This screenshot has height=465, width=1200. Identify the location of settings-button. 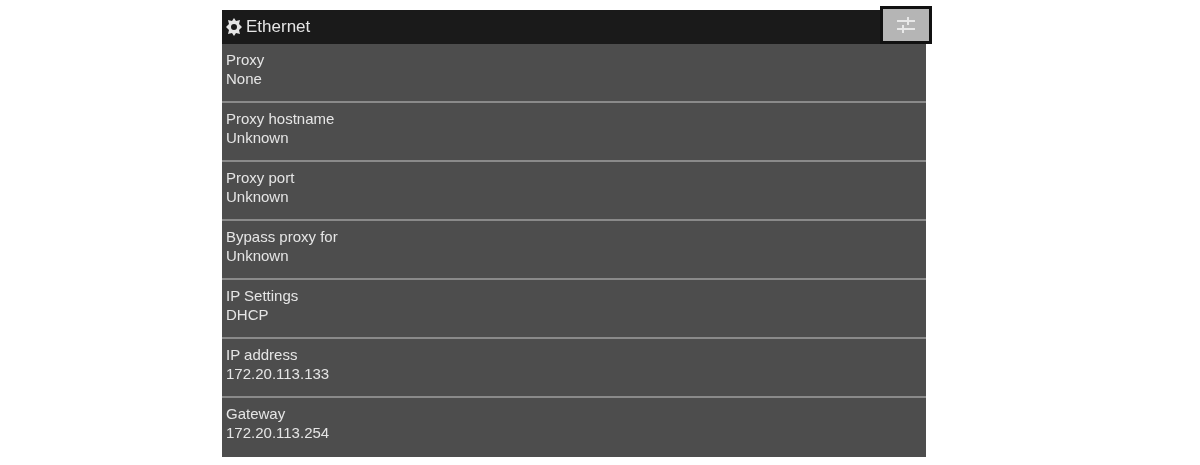
(906, 25).